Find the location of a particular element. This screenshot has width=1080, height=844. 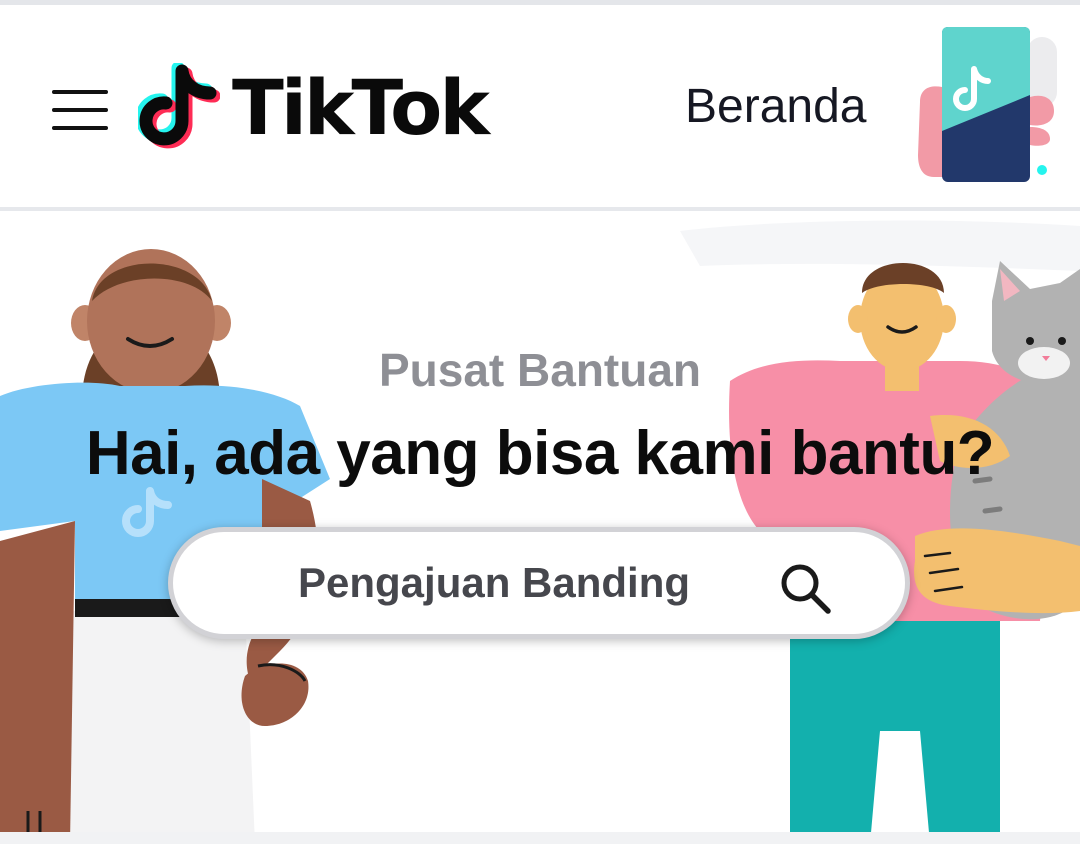

tiktok-note-icon is located at coordinates (179, 106).